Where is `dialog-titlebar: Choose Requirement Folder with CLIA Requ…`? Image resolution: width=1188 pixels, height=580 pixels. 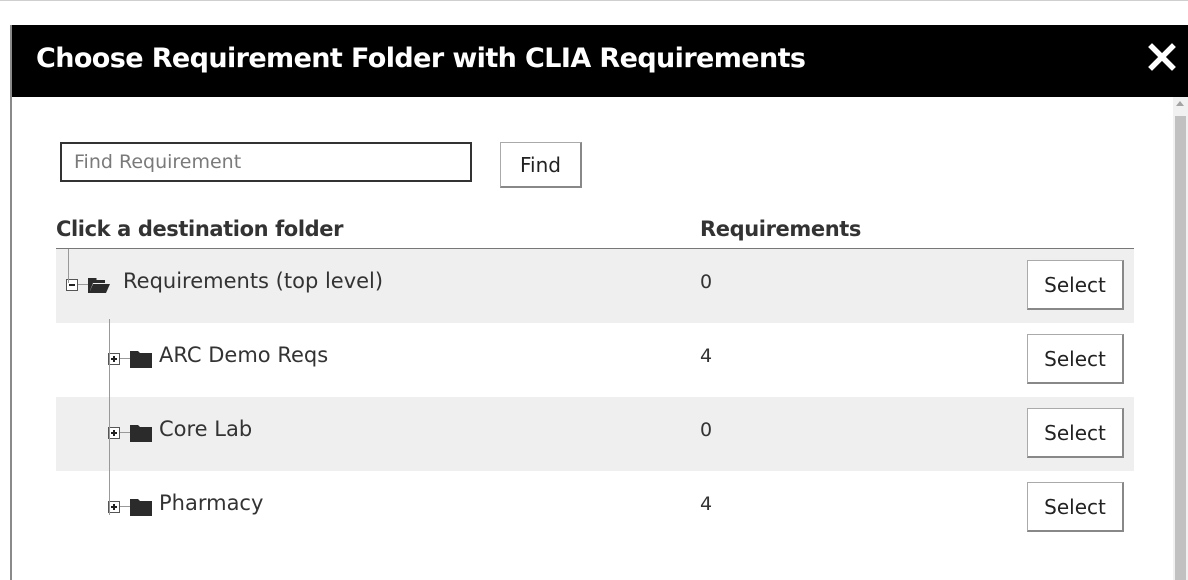 dialog-titlebar: Choose Requirement Folder with CLIA Requ… is located at coordinates (600, 61).